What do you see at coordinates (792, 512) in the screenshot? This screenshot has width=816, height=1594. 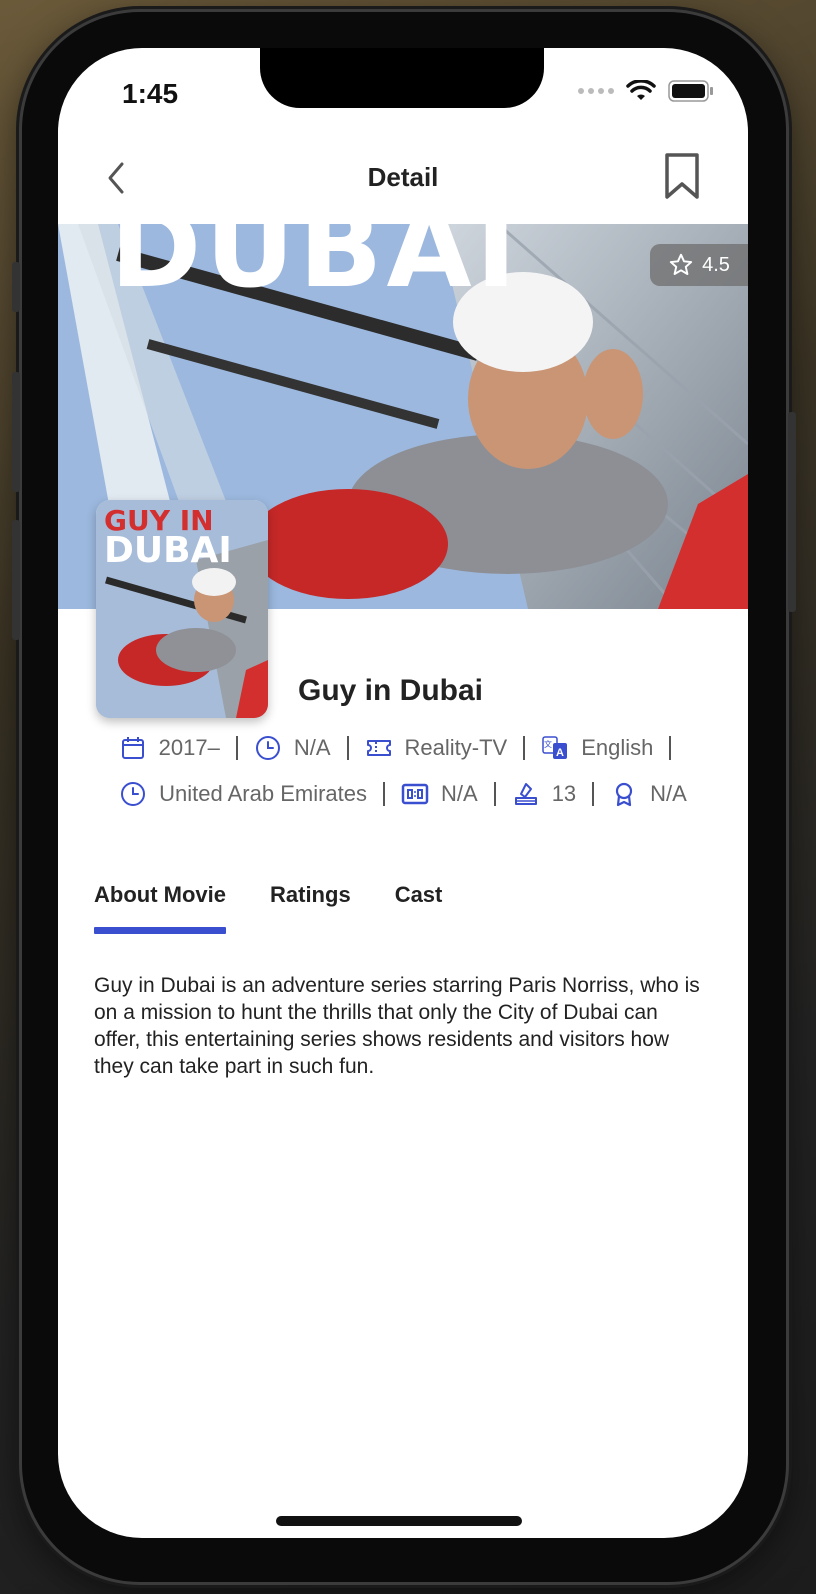 I see `power-button` at bounding box center [792, 512].